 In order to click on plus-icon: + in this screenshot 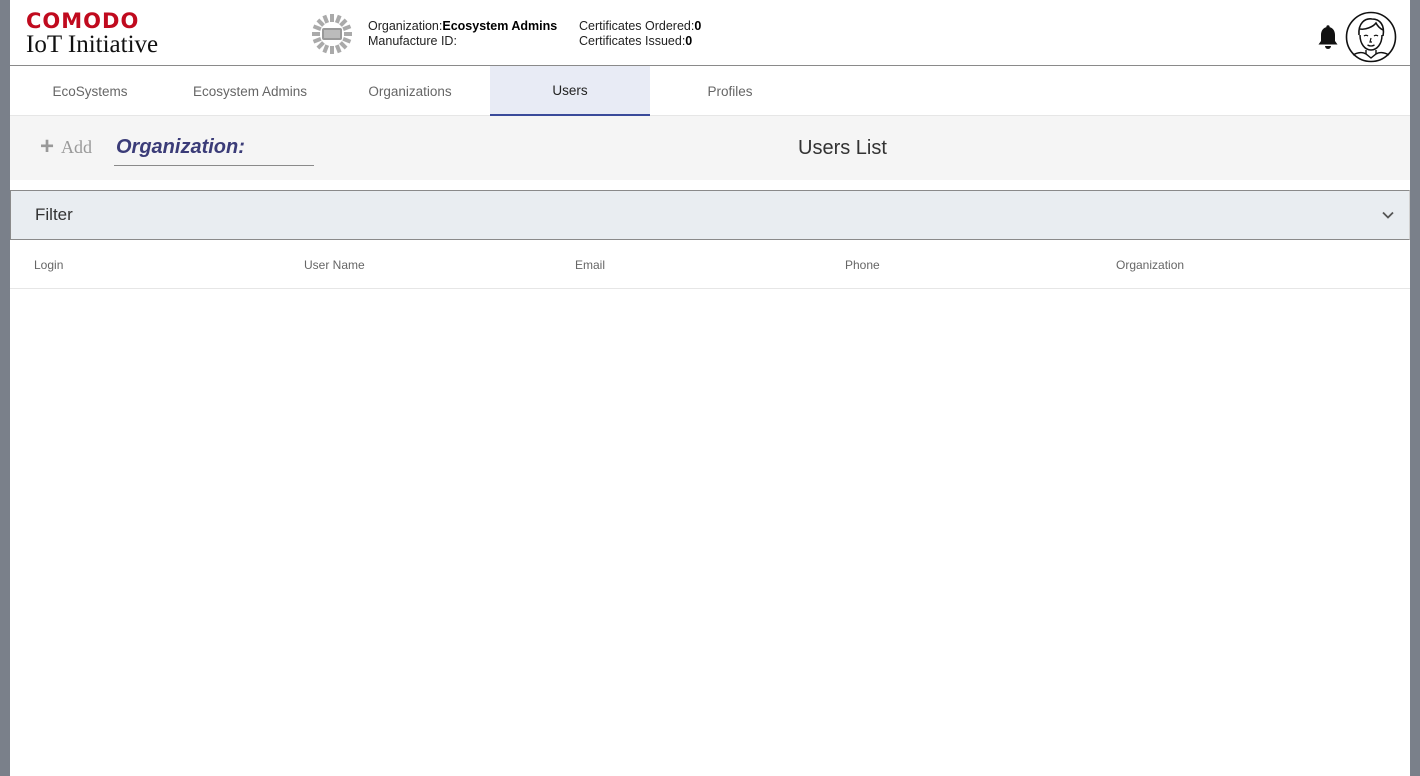, I will do `click(47, 146)`.